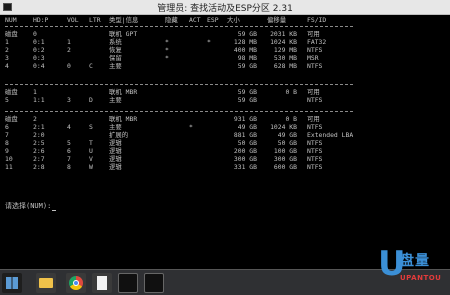  Describe the element at coordinates (285, 58) in the screenshot. I see `cell-offset: 530 MB` at that location.